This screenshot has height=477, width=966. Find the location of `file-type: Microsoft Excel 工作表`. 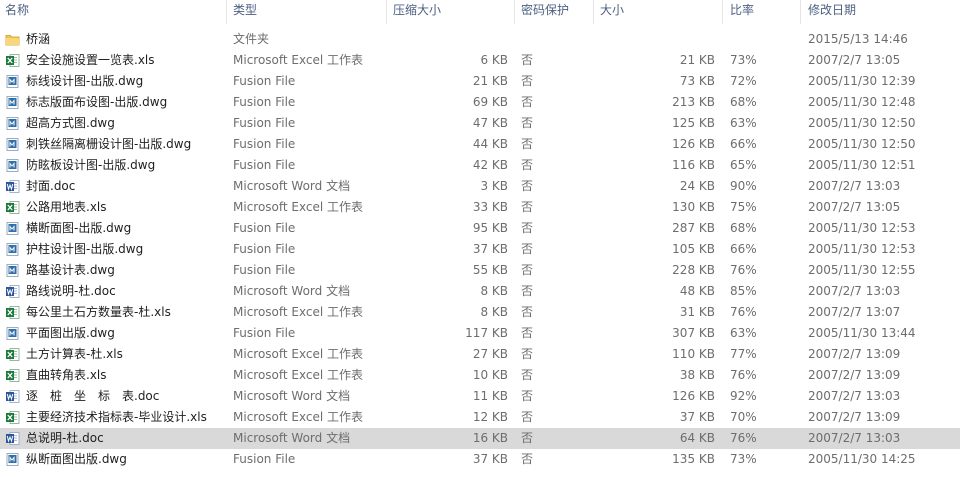

file-type: Microsoft Excel 工作表 is located at coordinates (298, 417).